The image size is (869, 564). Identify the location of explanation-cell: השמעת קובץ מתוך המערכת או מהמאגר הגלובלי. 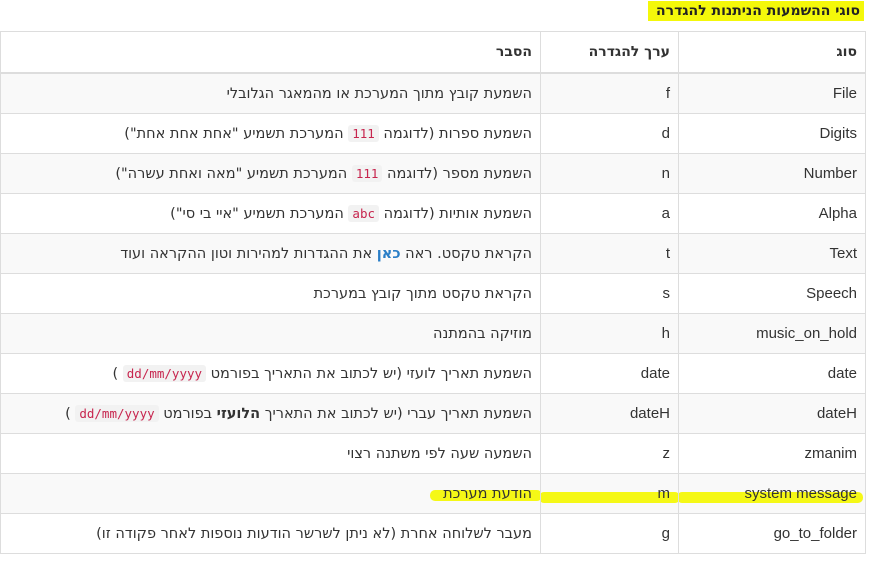
(270, 93).